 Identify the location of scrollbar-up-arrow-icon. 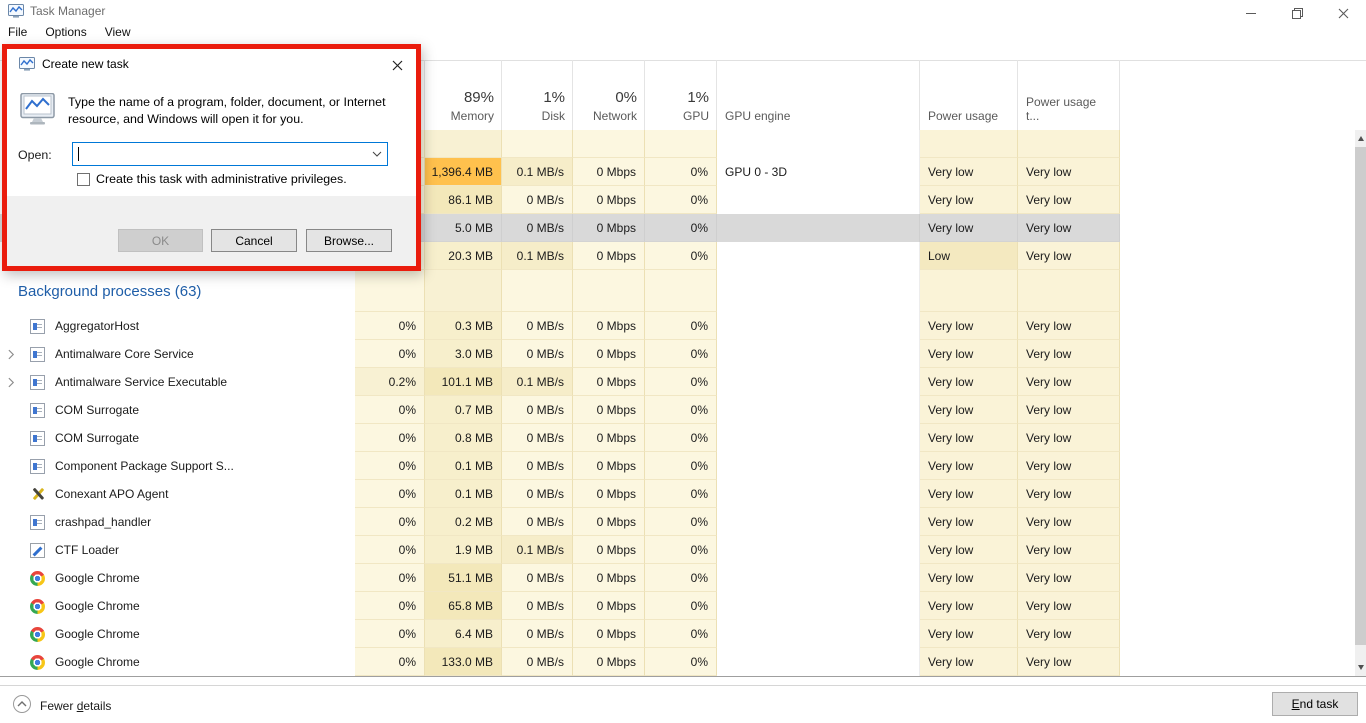
(1360, 138).